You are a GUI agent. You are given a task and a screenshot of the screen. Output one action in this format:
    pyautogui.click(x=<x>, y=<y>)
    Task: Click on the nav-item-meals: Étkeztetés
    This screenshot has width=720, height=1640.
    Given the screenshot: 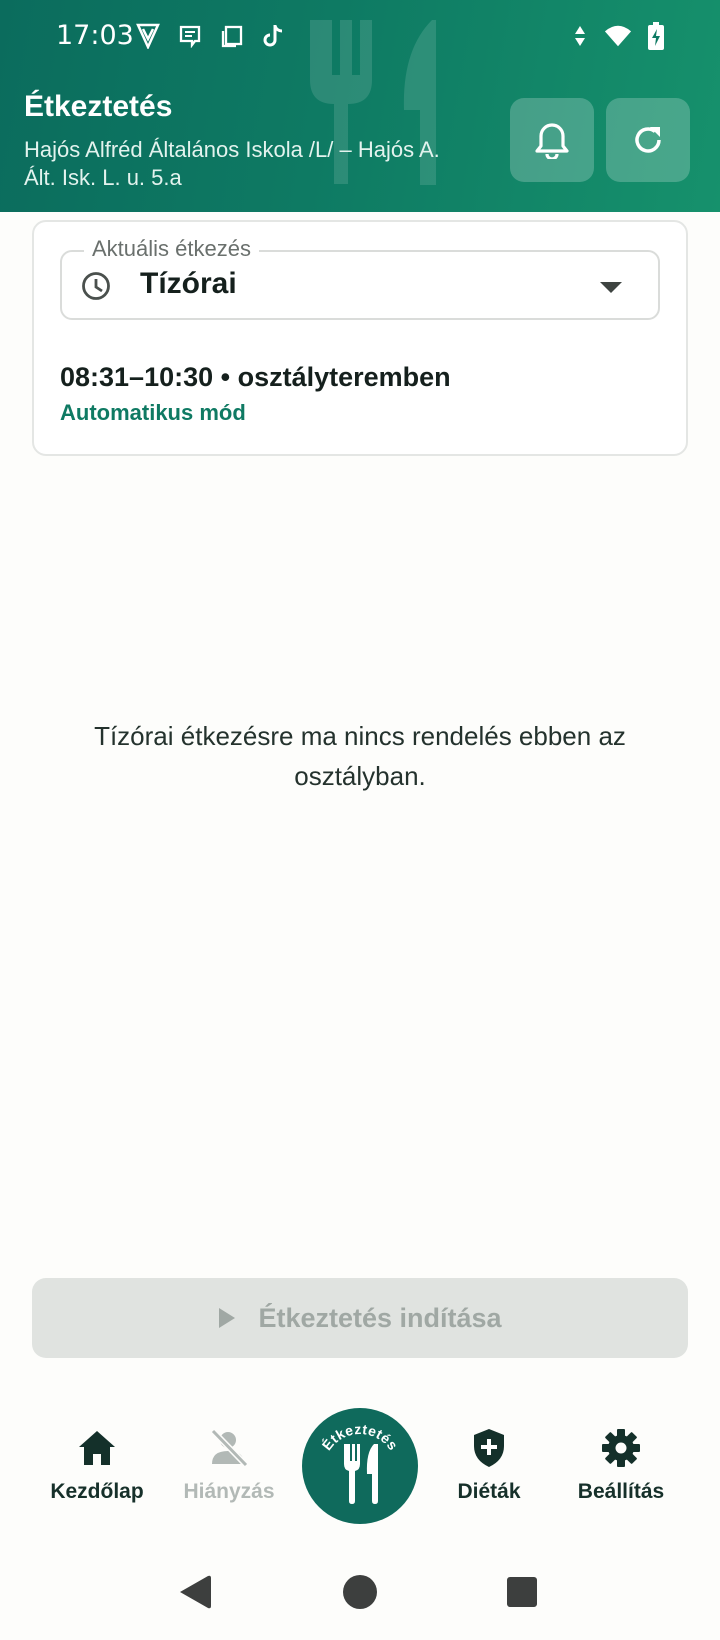 What is the action you would take?
    pyautogui.click(x=360, y=1466)
    